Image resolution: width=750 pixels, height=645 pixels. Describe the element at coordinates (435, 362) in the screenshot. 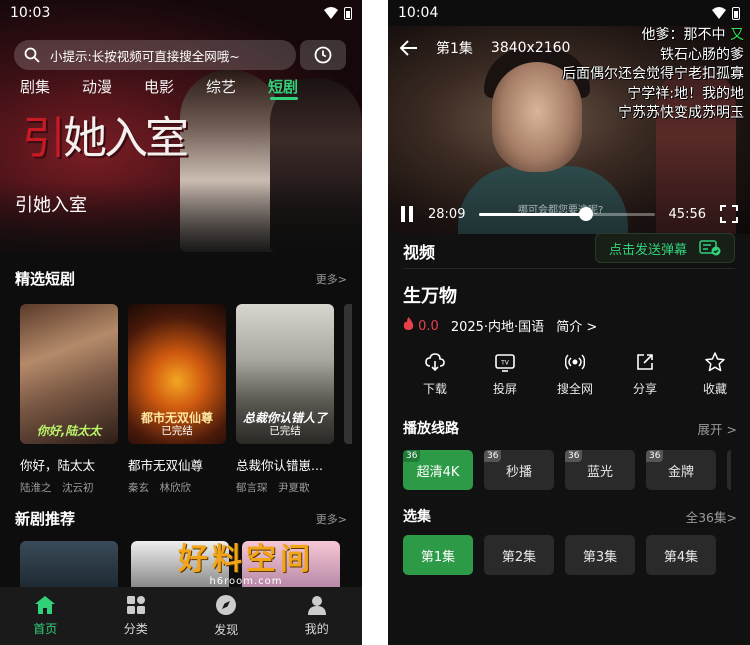

I see `download-icon` at that location.